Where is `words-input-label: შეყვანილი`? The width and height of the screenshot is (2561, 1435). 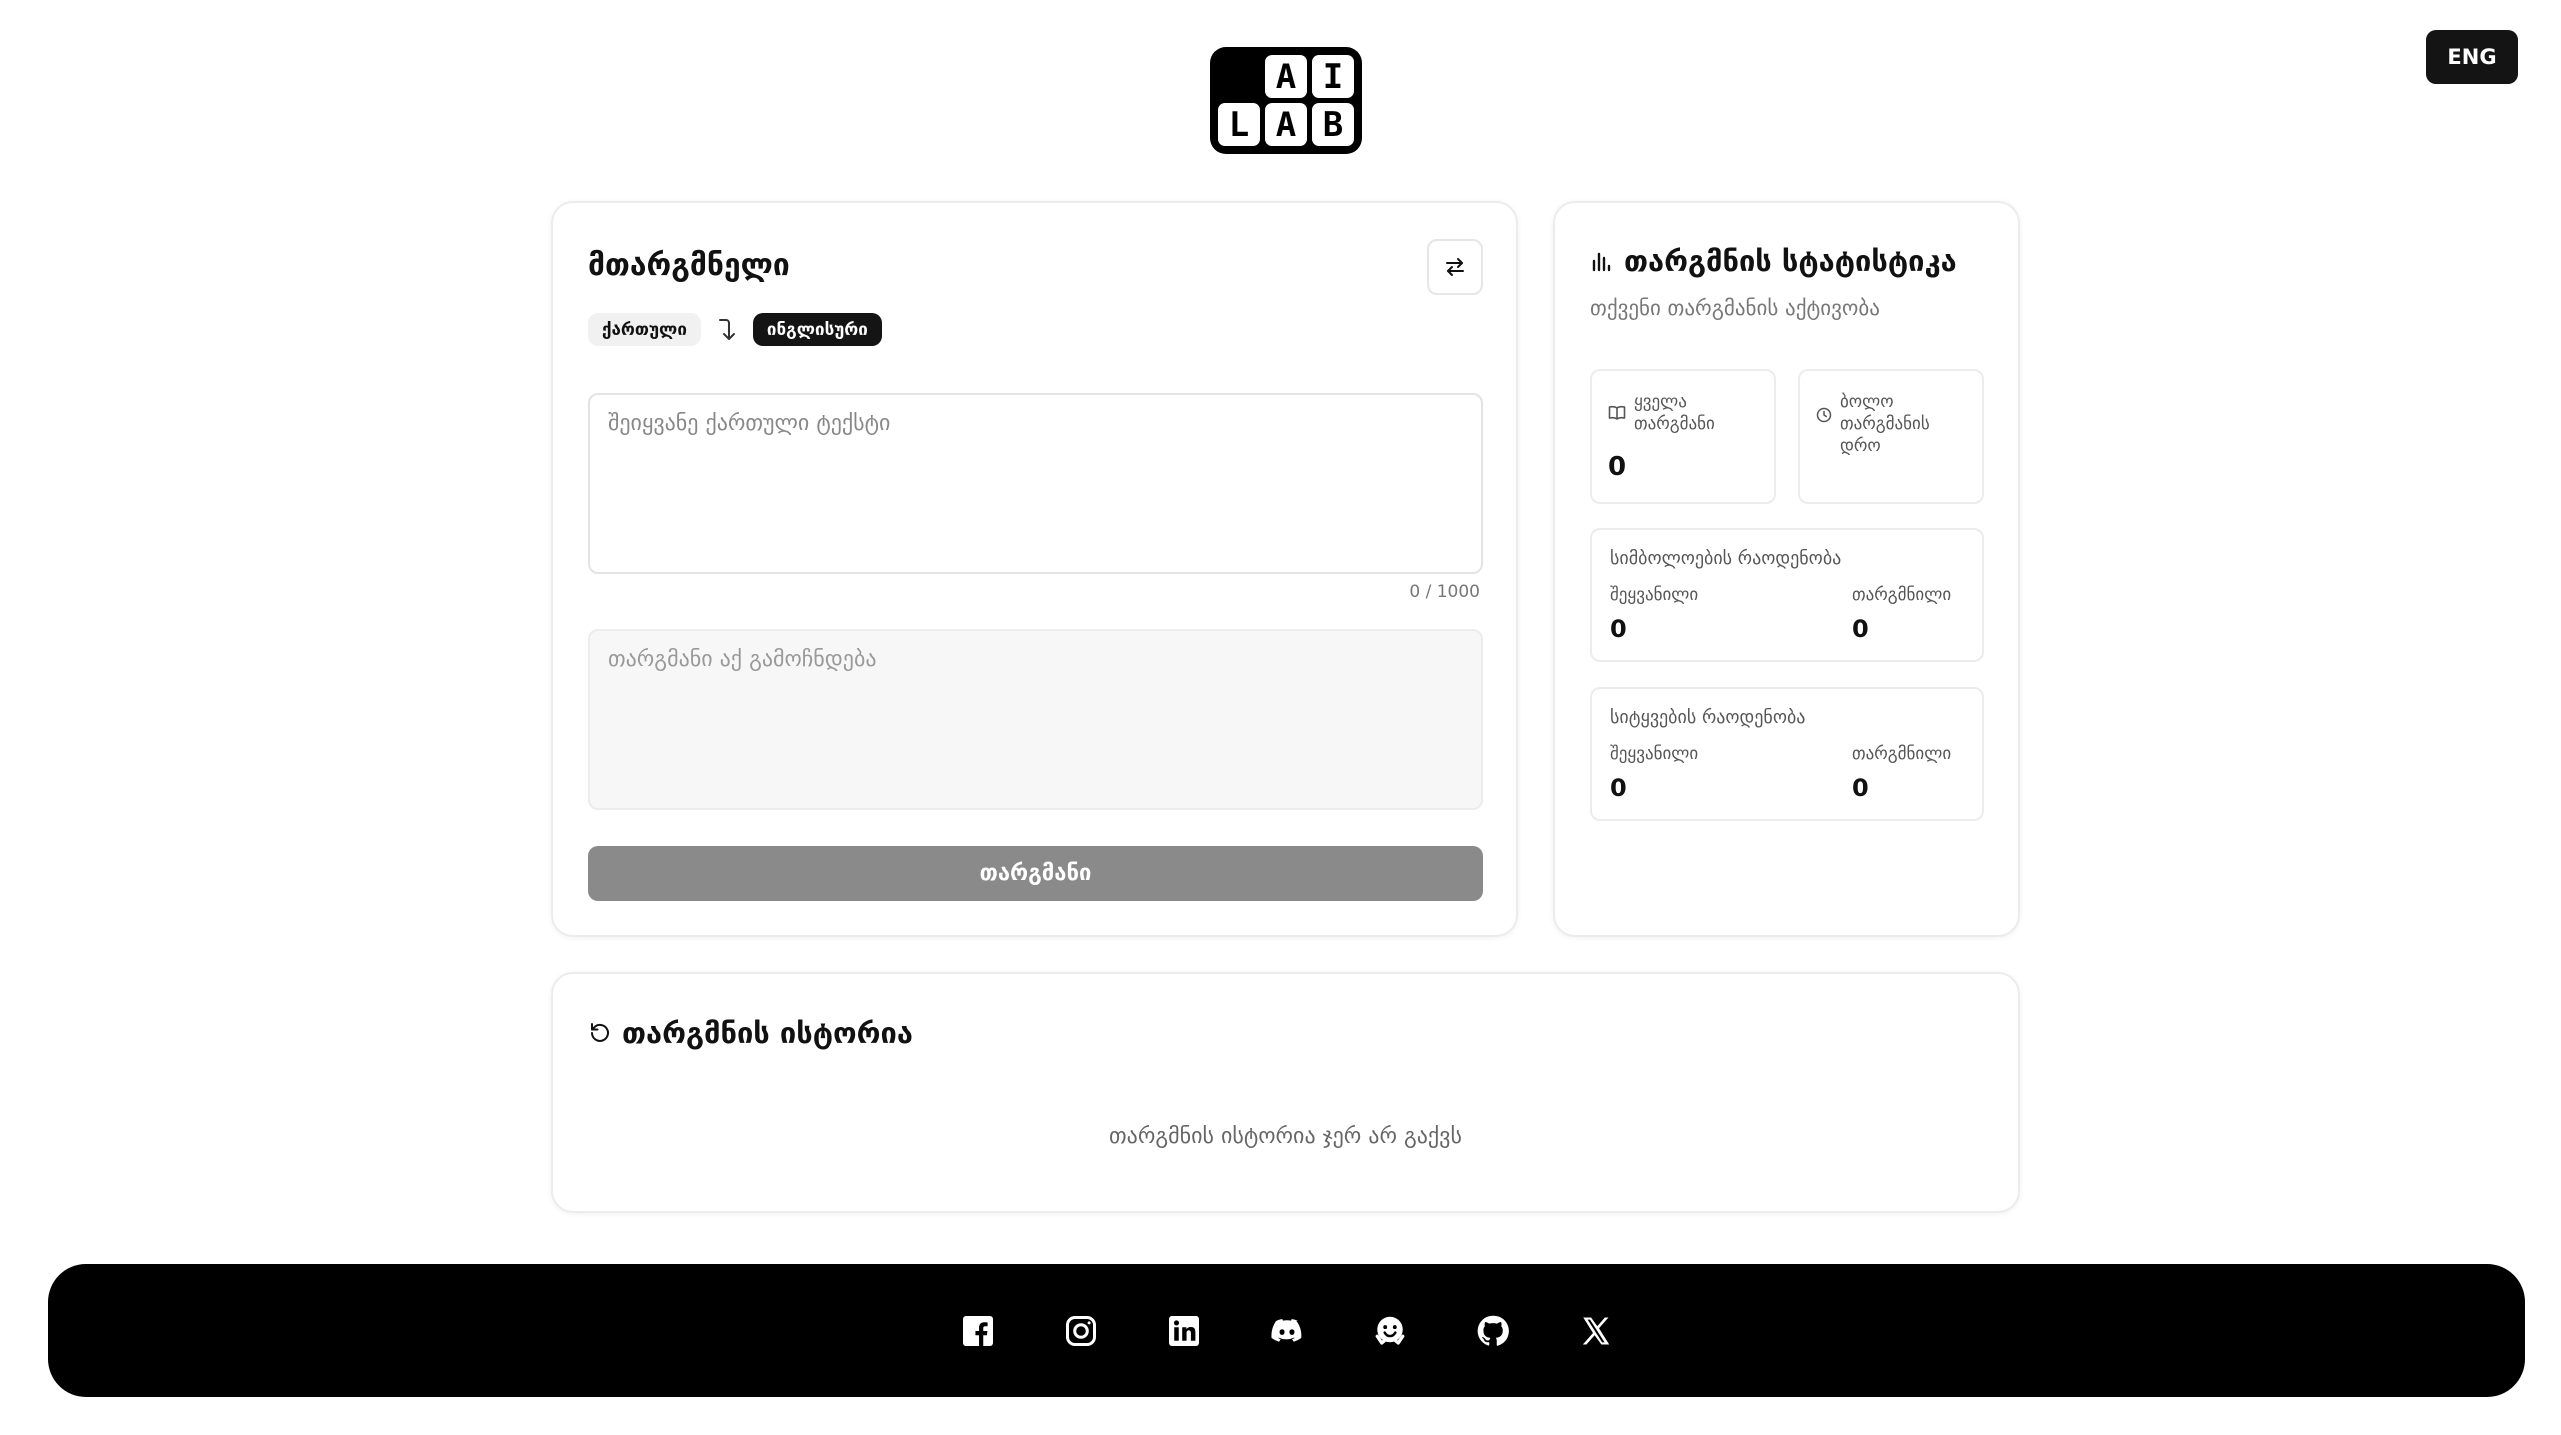 words-input-label: შეყვანილი is located at coordinates (1654, 754).